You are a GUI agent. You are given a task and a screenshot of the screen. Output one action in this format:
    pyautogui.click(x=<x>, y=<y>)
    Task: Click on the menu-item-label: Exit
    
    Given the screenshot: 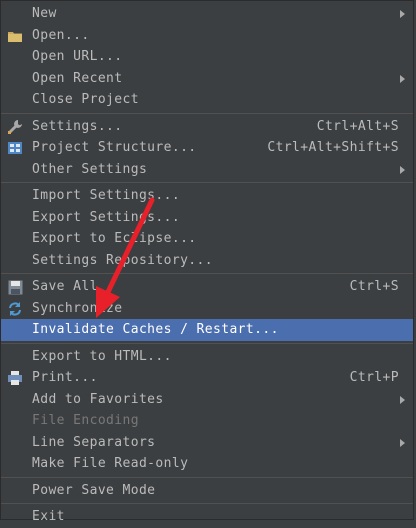 What is the action you would take?
    pyautogui.click(x=48, y=517)
    